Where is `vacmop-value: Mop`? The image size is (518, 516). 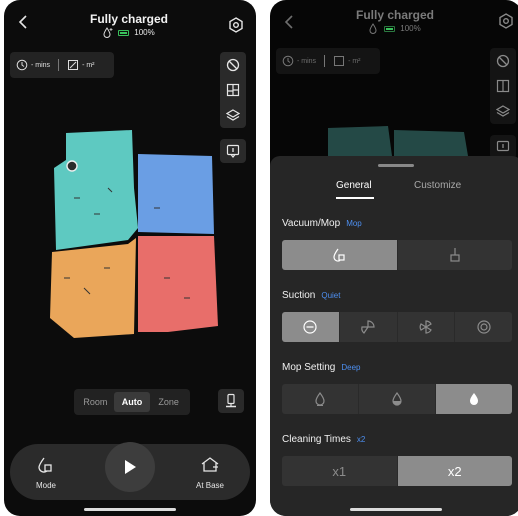 vacmop-value: Mop is located at coordinates (354, 223).